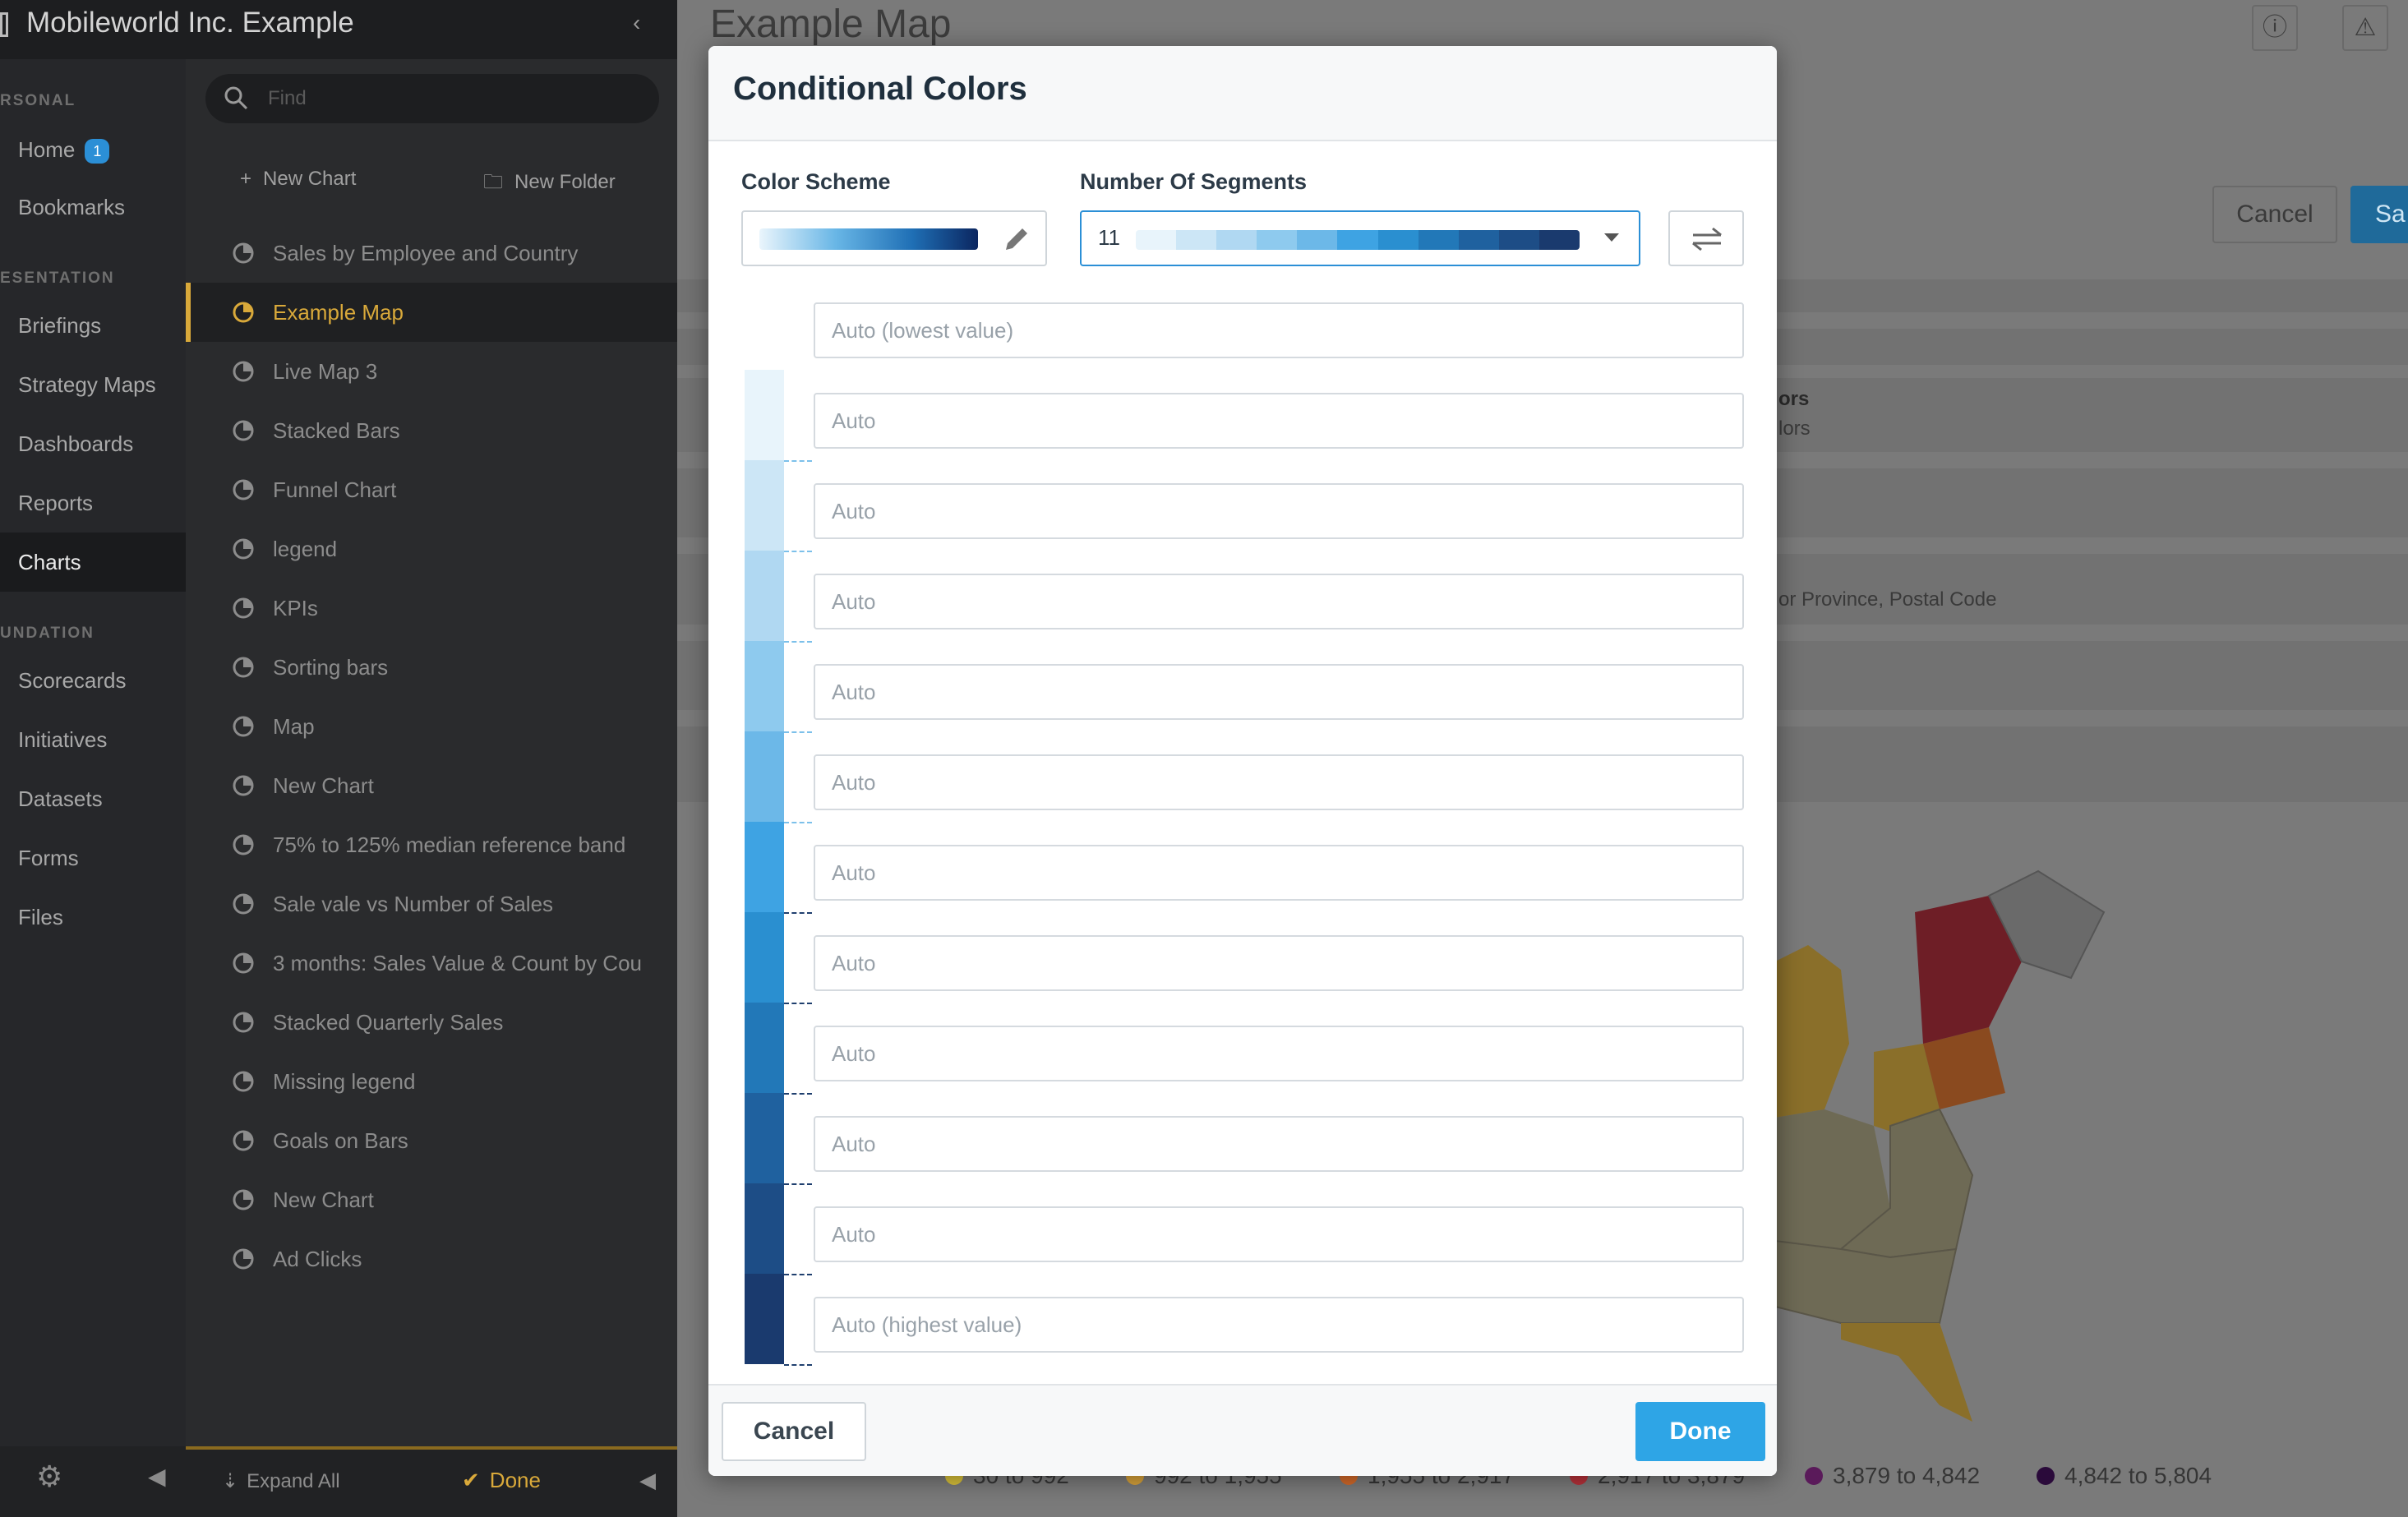 The image size is (2408, 1517). I want to click on segment-swatches, so click(1358, 240).